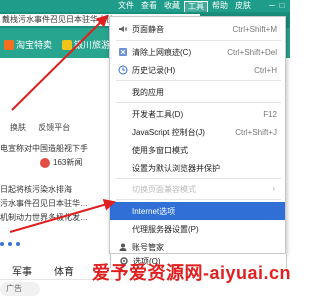 This screenshot has width=320, height=300. I want to click on carousel-dots, so click(12, 244).